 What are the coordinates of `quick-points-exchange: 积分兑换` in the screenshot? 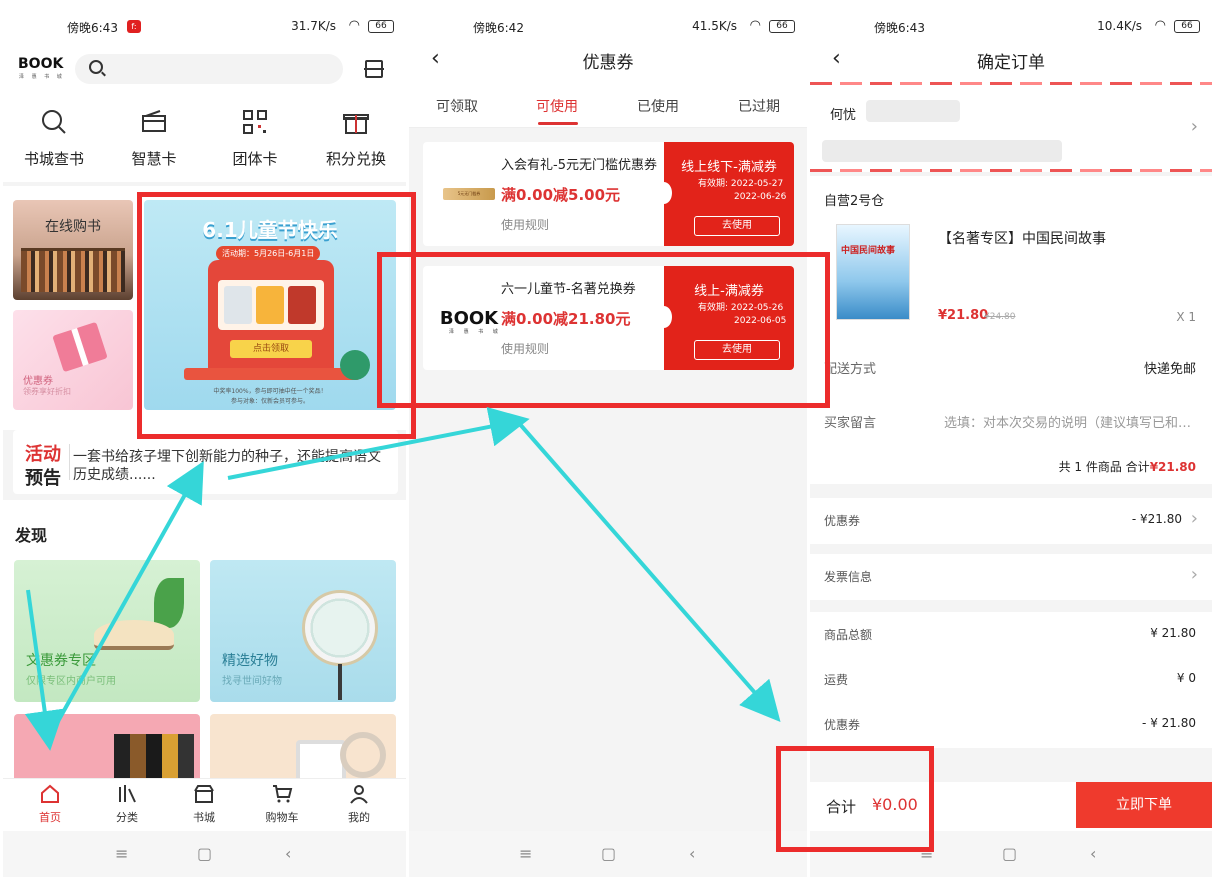 It's located at (356, 138).